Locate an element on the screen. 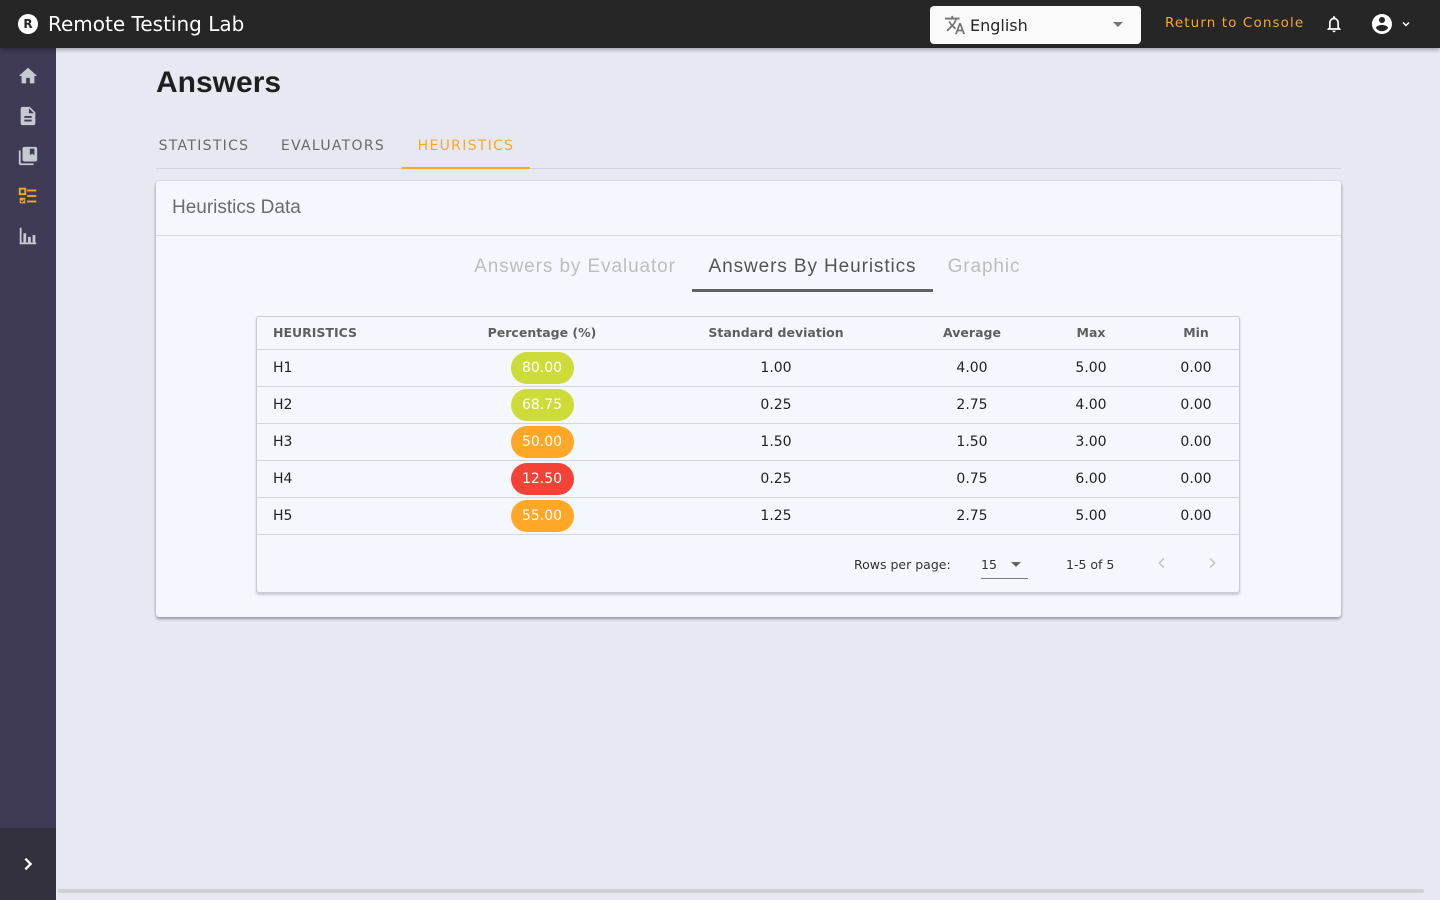  answers-tabs: STATISTICS EVALUATORS HEURISTICS is located at coordinates (748, 146).